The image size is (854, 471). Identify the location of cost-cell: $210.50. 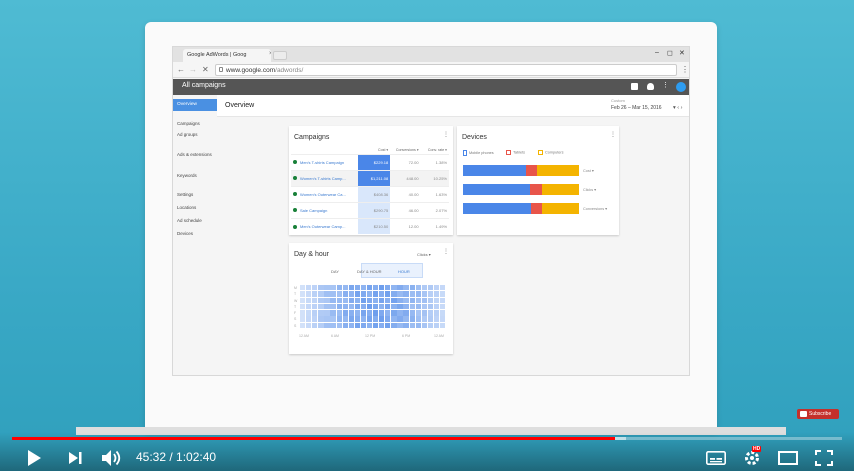
(374, 225).